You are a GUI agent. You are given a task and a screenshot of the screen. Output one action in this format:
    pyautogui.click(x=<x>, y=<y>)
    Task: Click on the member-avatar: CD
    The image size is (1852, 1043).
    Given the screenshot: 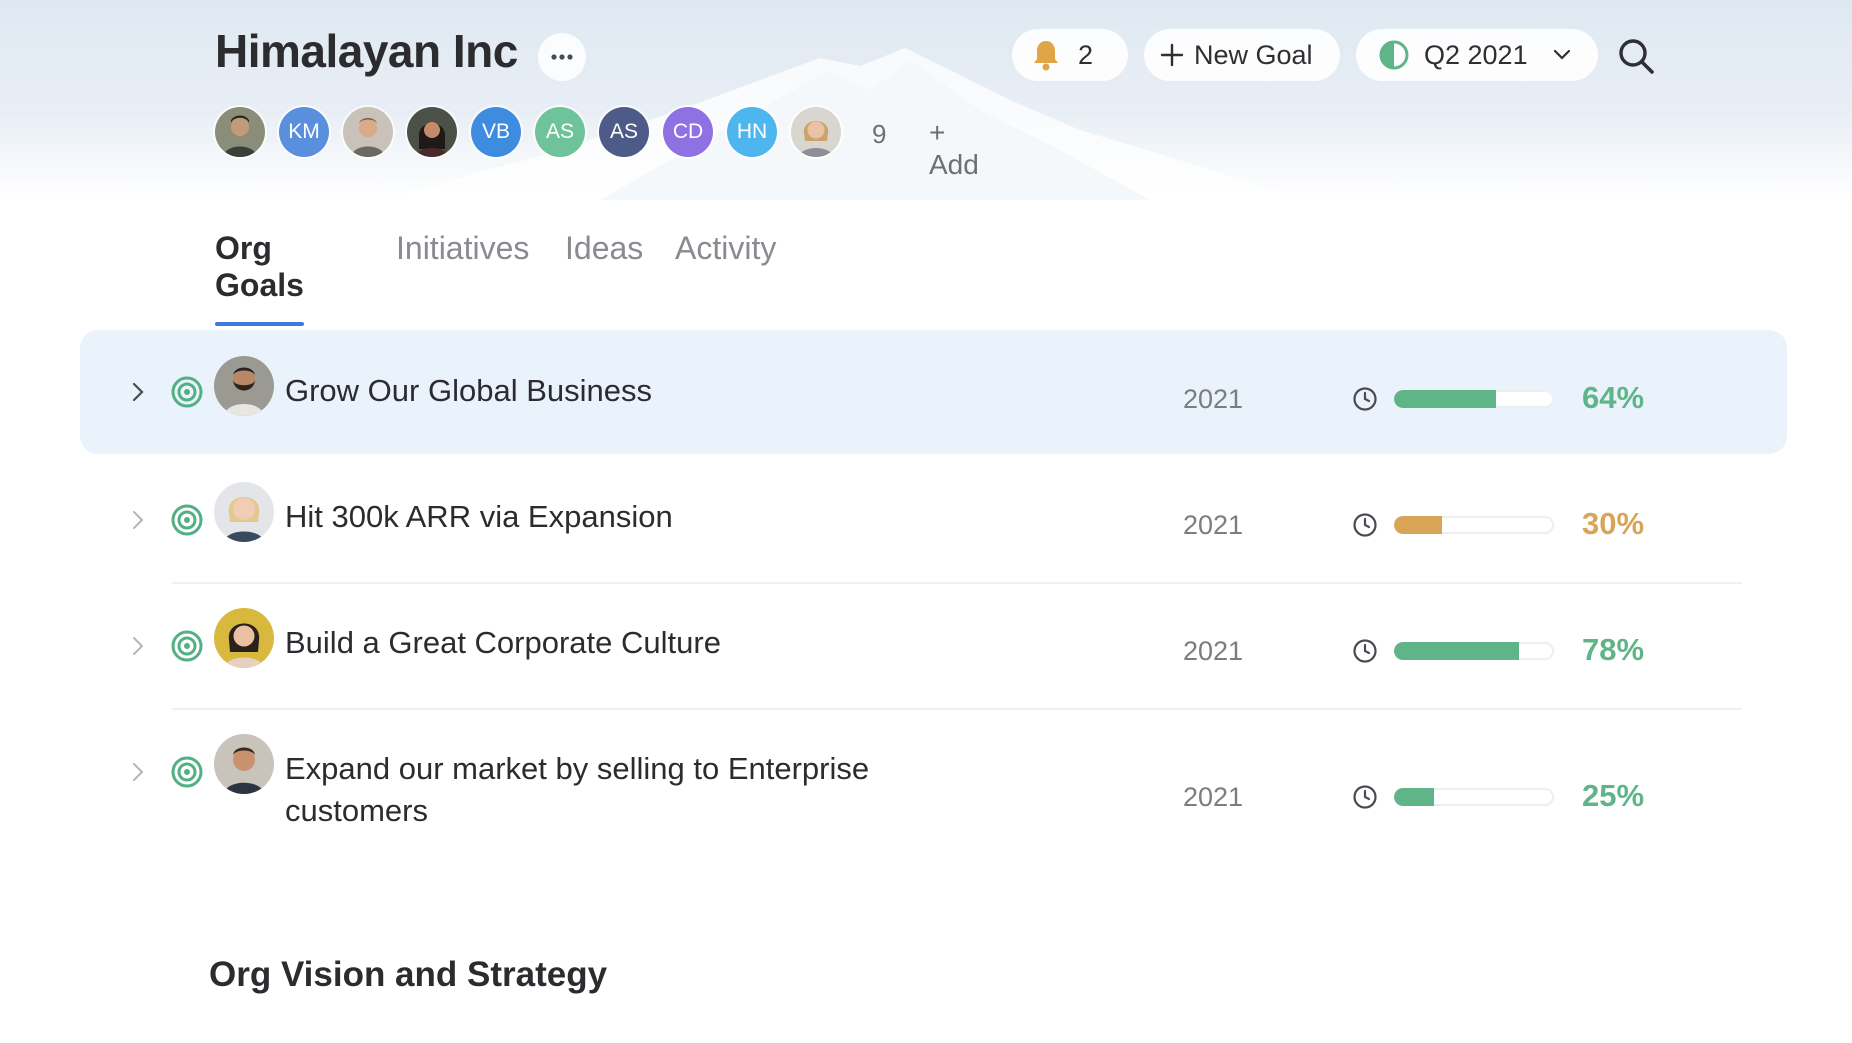 What is the action you would take?
    pyautogui.click(x=688, y=132)
    